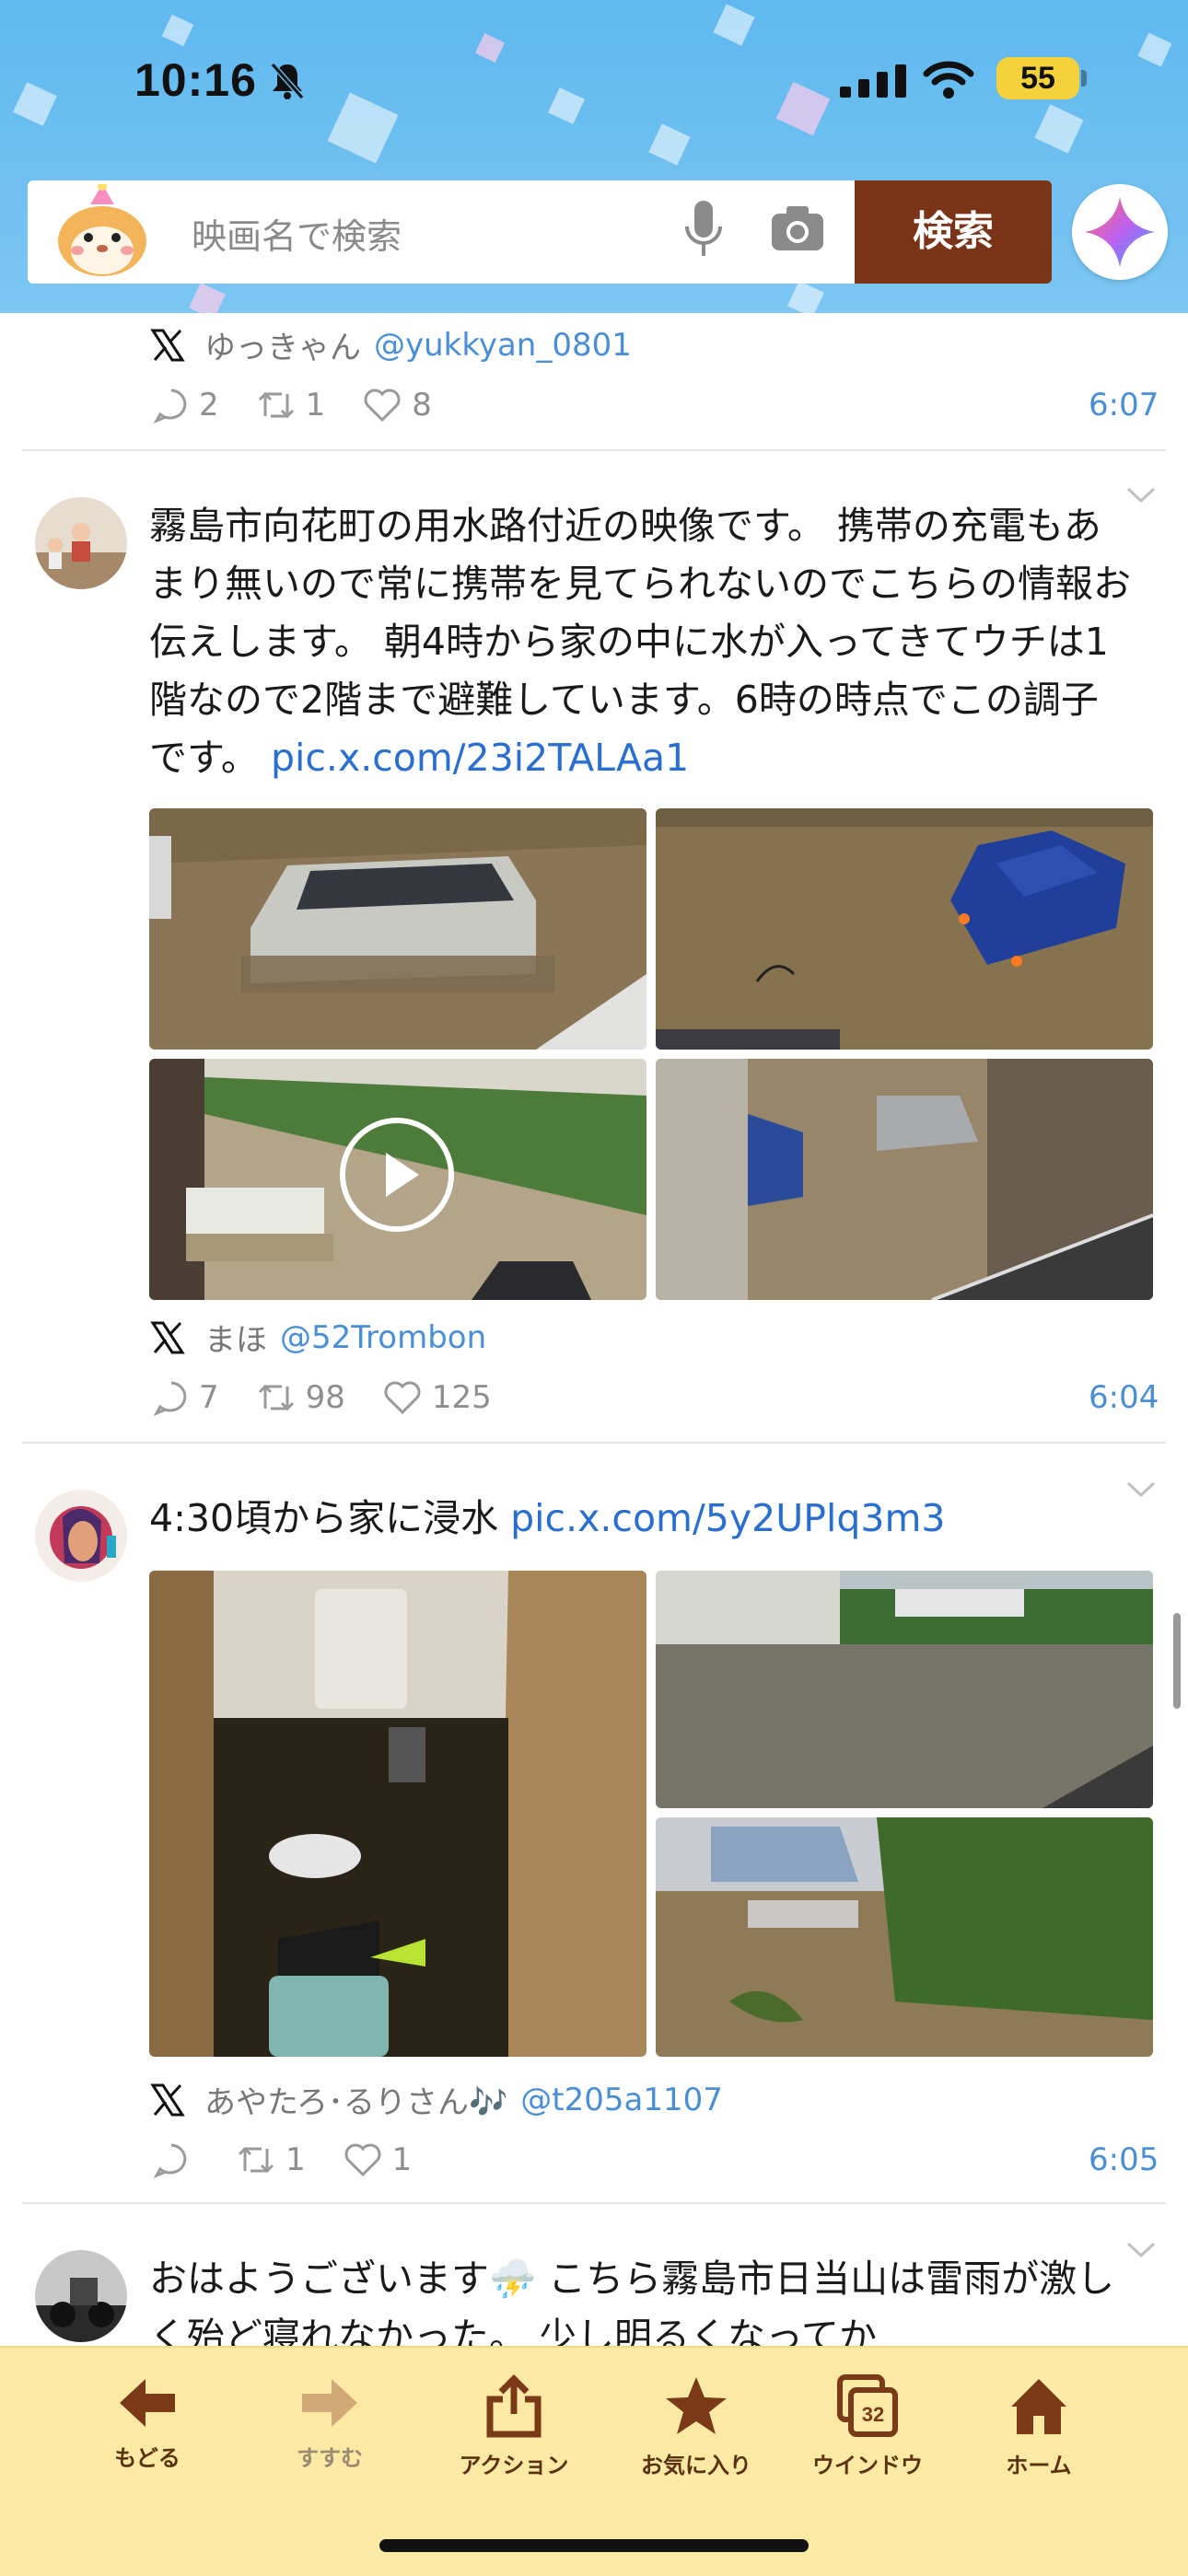  I want to click on like-count: 125, so click(461, 1397).